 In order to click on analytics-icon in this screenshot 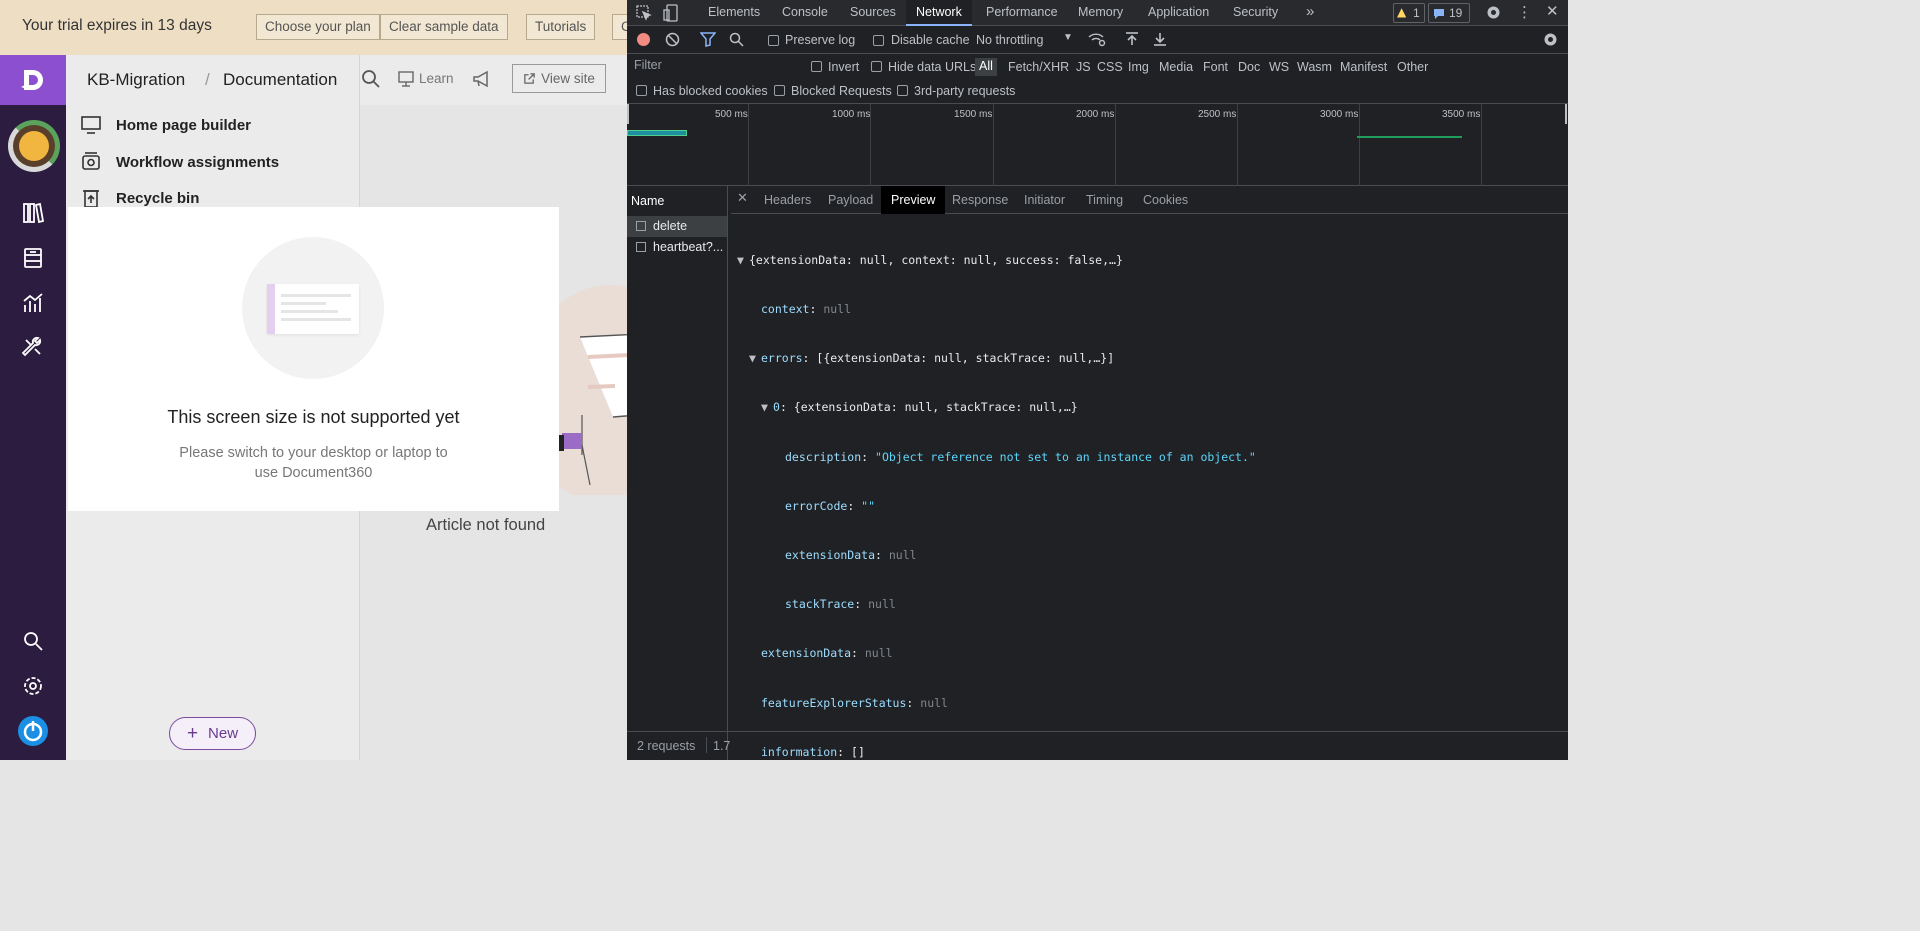, I will do `click(33, 303)`.